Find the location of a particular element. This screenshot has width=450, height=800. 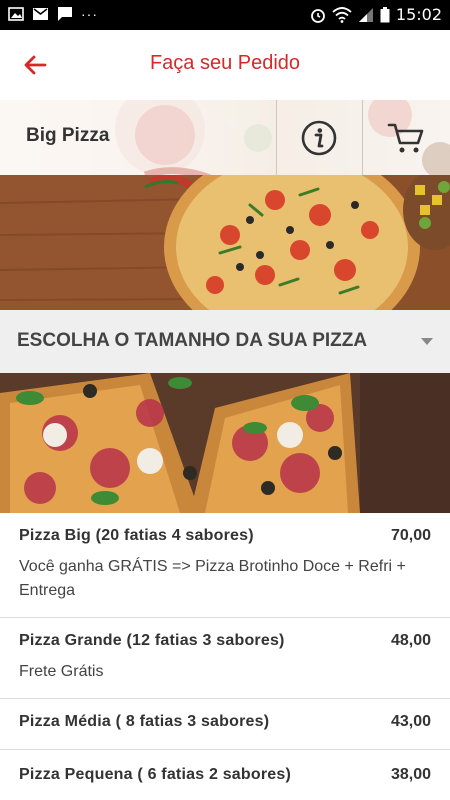

item-price: 48,00 is located at coordinates (410, 640).